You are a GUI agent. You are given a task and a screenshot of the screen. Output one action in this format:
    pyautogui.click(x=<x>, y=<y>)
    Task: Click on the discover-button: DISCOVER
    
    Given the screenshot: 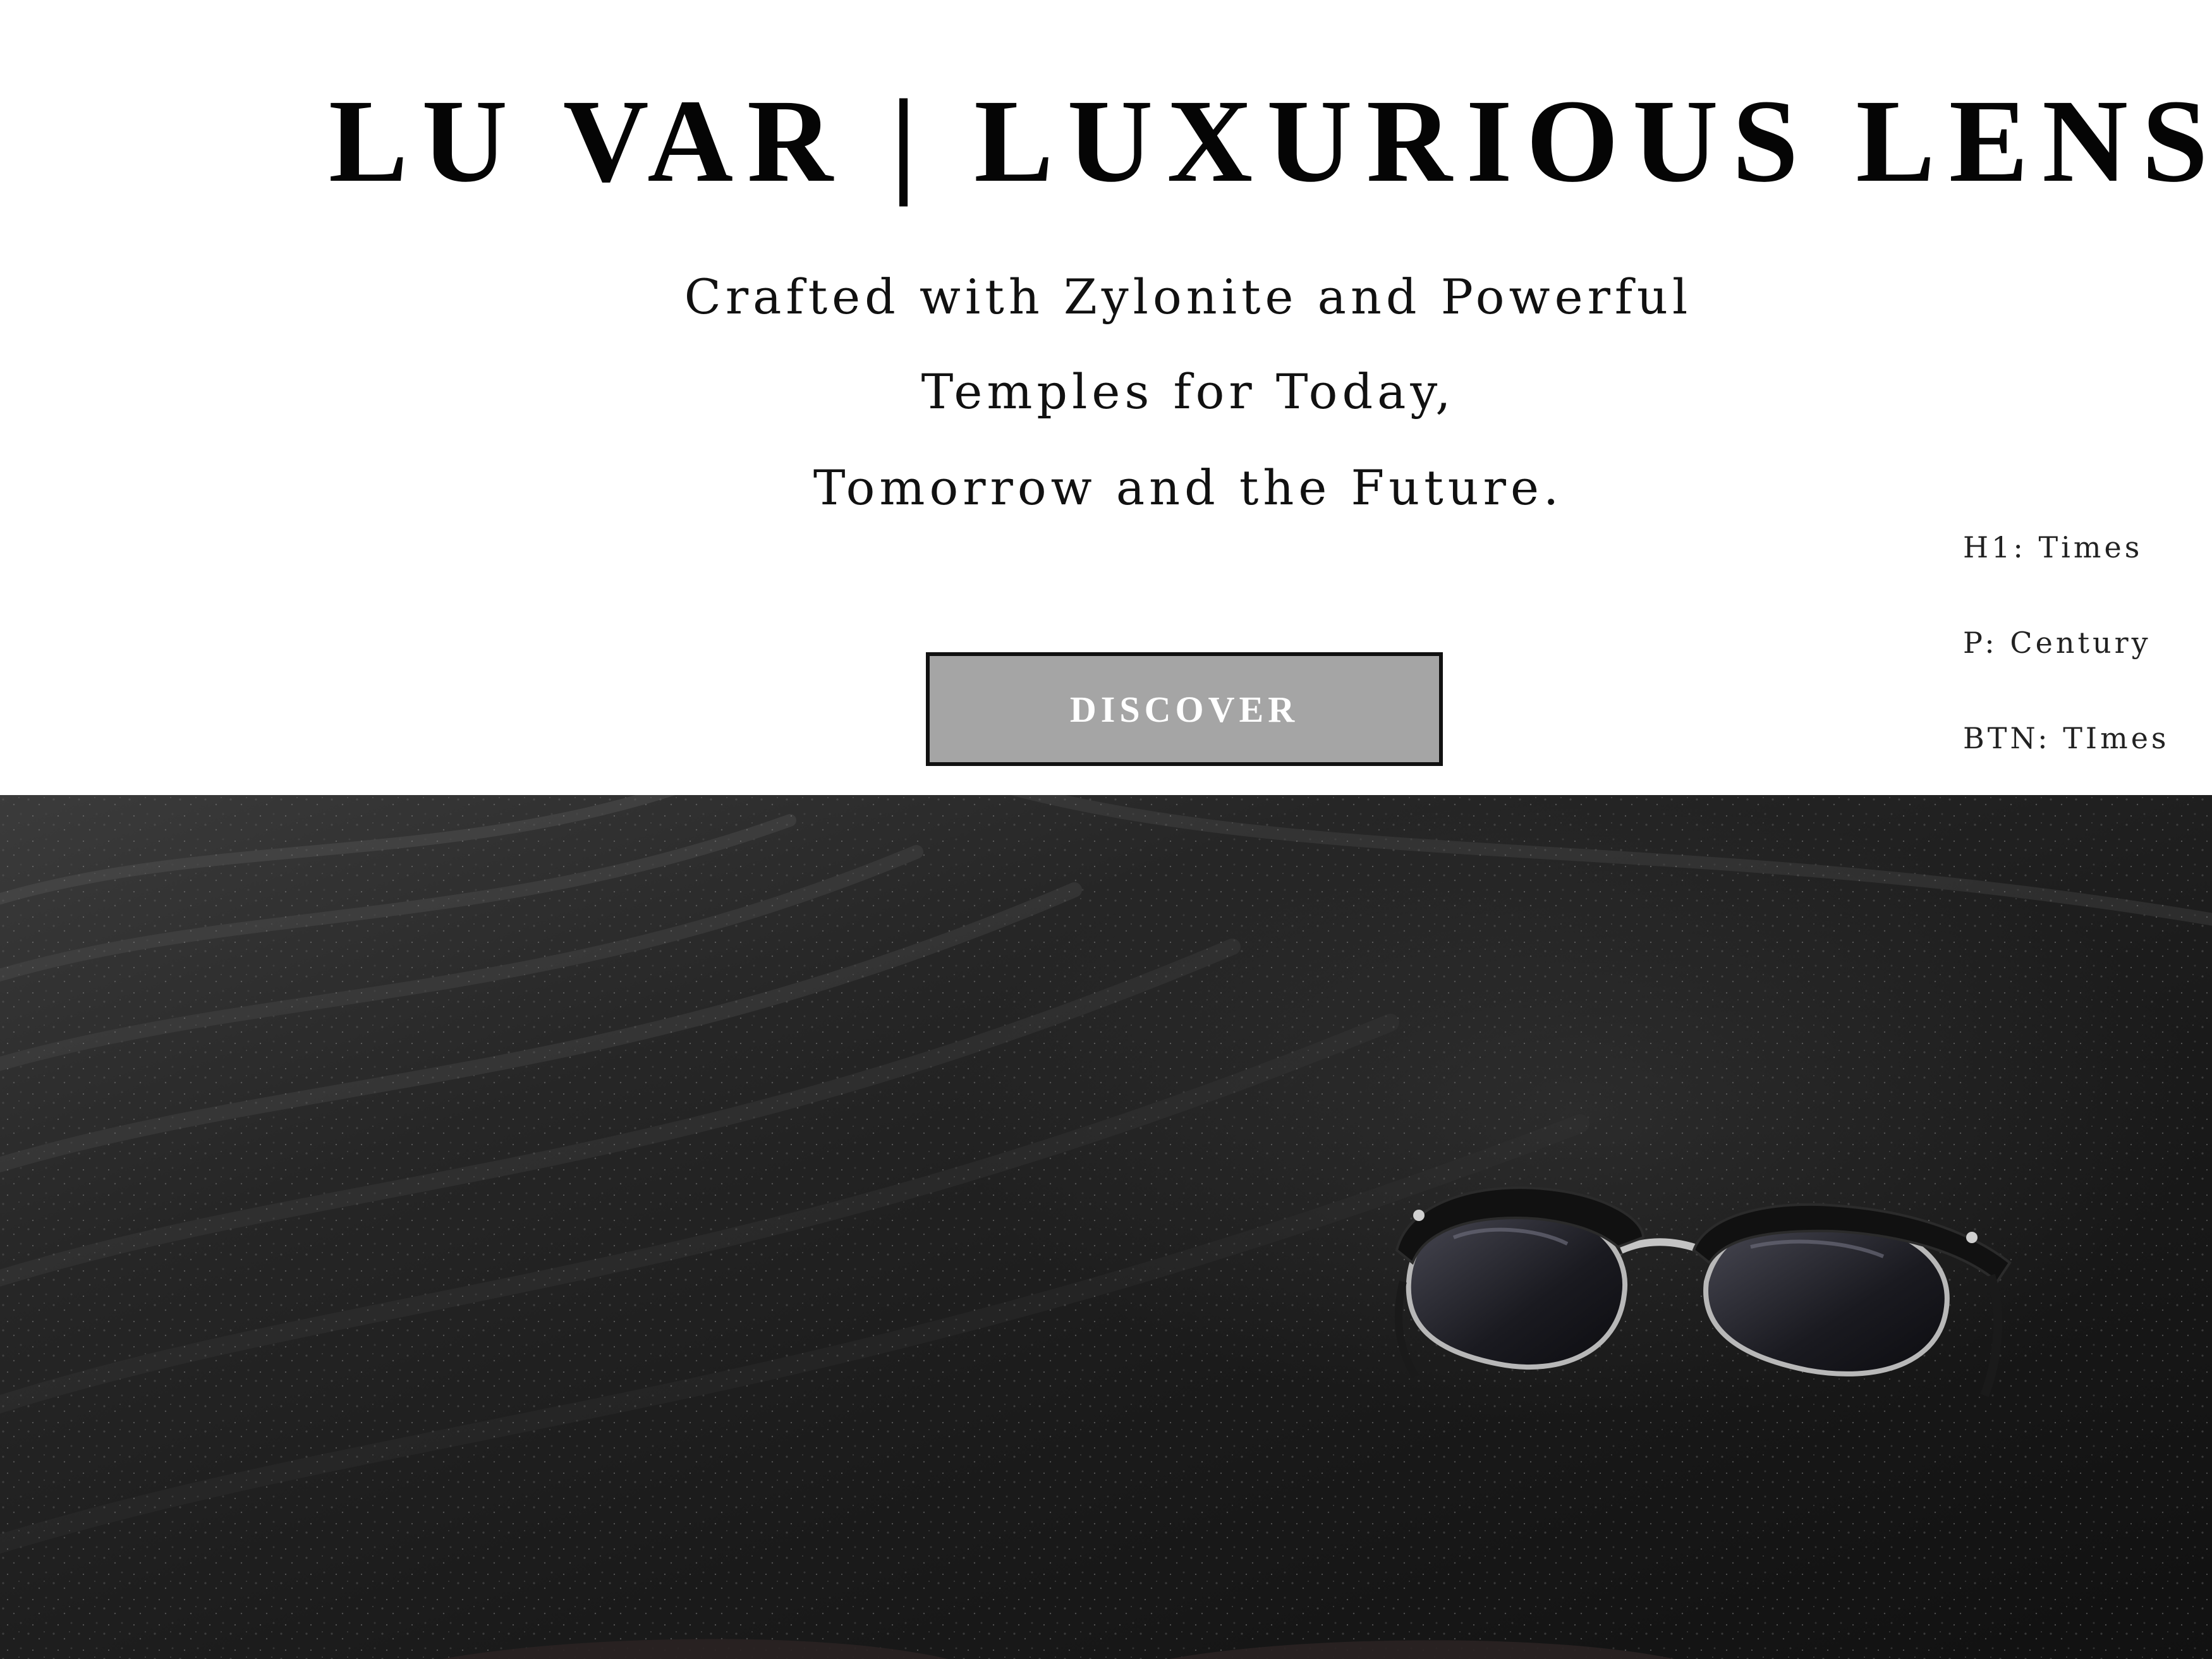 What is the action you would take?
    pyautogui.click(x=1184, y=709)
    